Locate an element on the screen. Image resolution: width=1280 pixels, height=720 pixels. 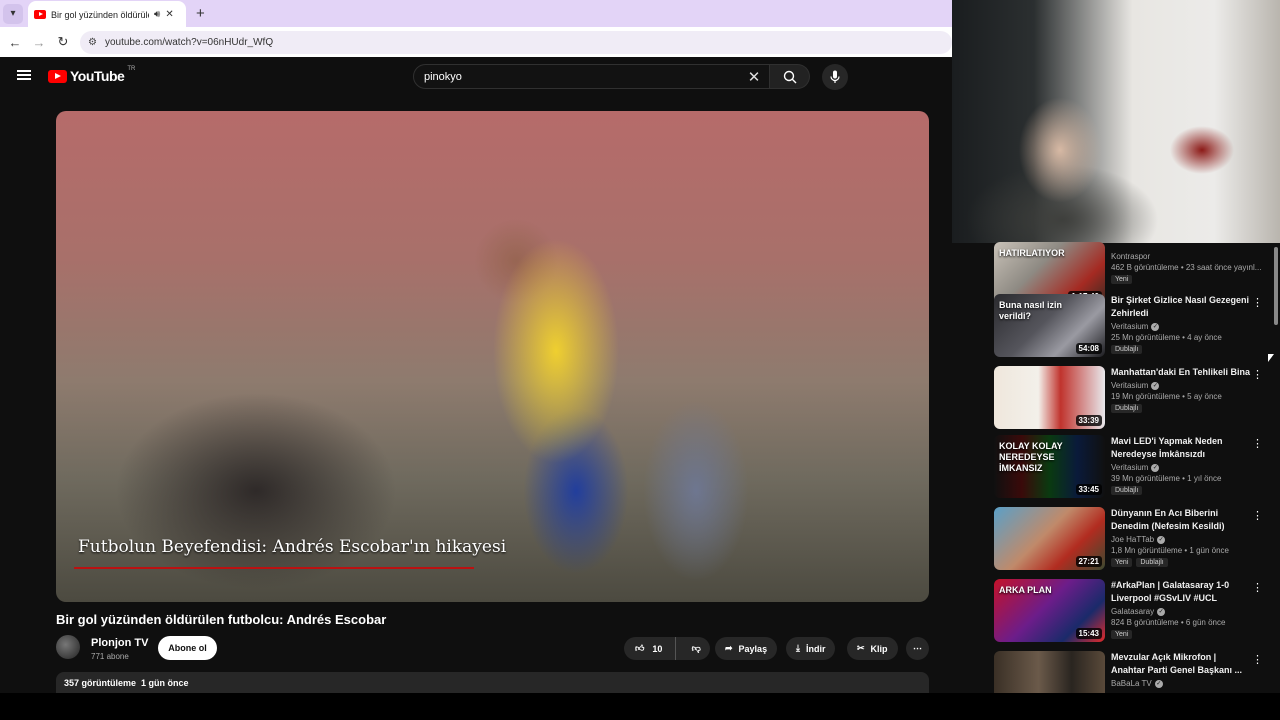
channel-name: Plonjon TV is located at coordinates (119, 643).